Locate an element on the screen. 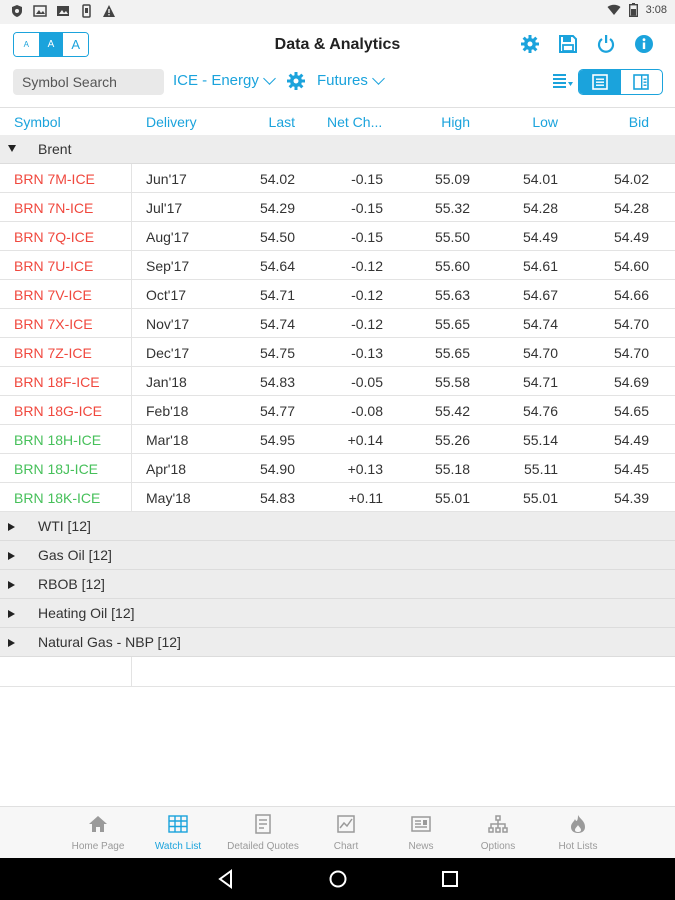 This screenshot has height=900, width=675. power-icon is located at coordinates (606, 44).